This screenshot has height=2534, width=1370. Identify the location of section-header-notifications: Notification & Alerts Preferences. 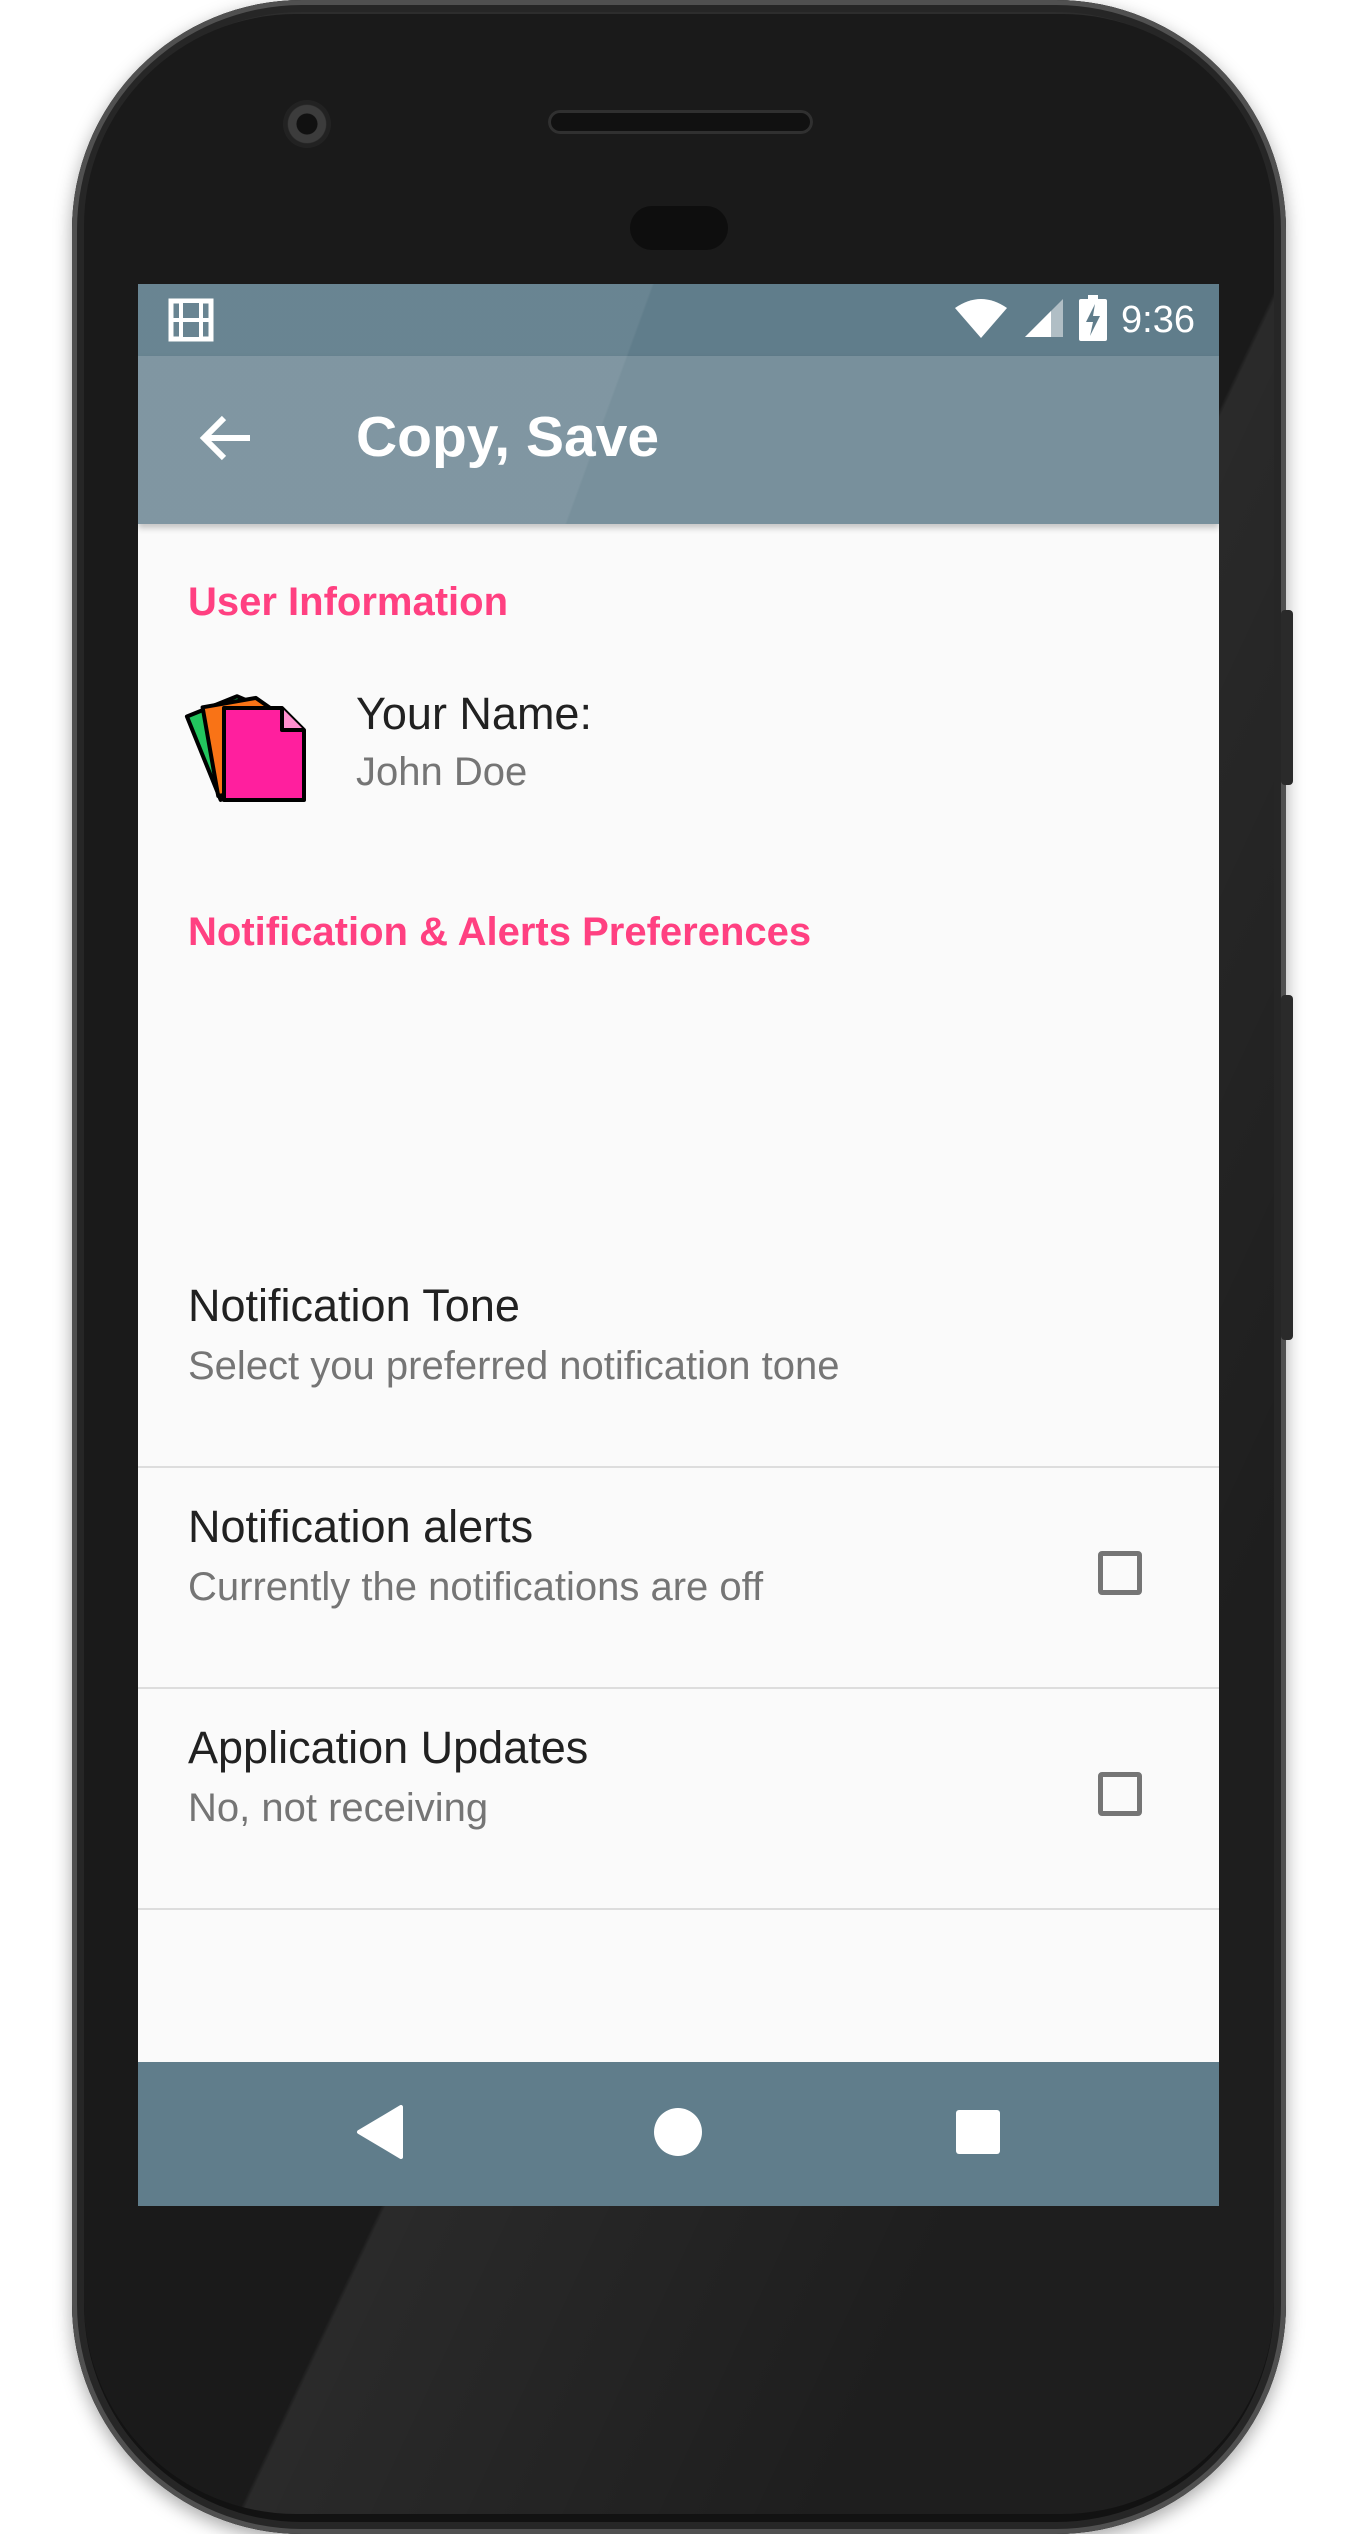
(500, 932).